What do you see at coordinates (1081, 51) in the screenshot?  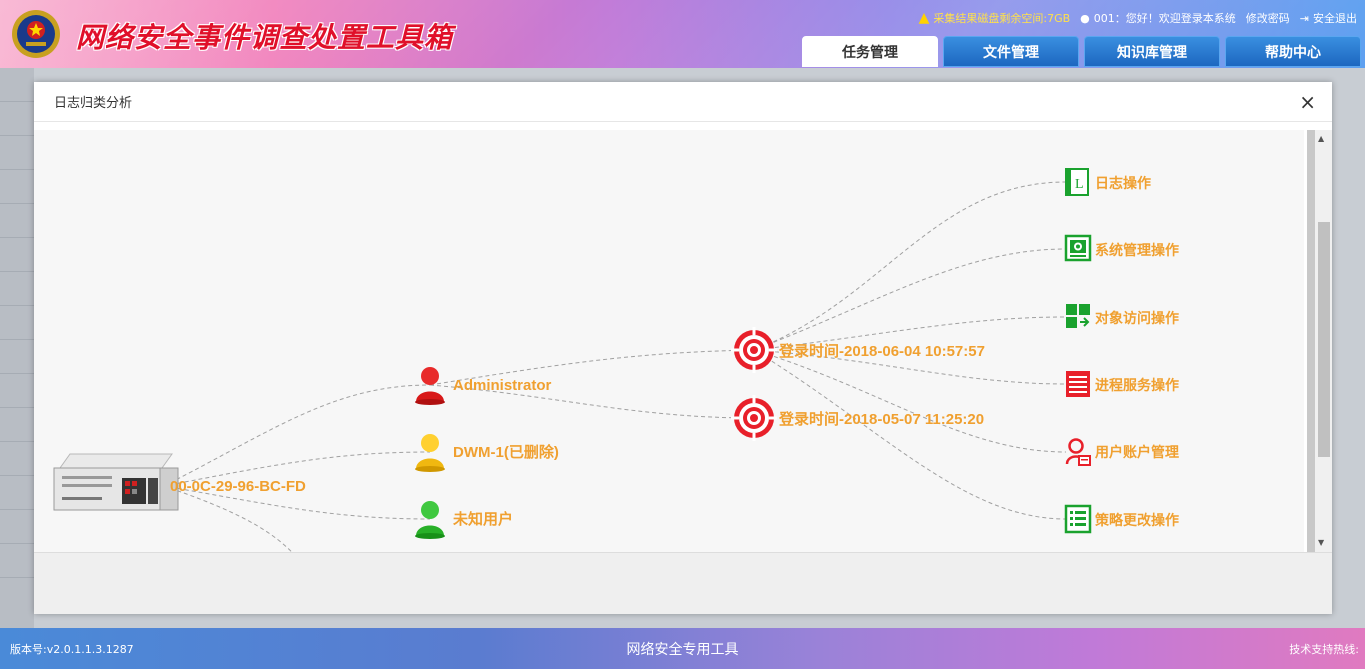 I see `main-nav-tabs: 任务管理 文件管理 知识库管理 帮助中心` at bounding box center [1081, 51].